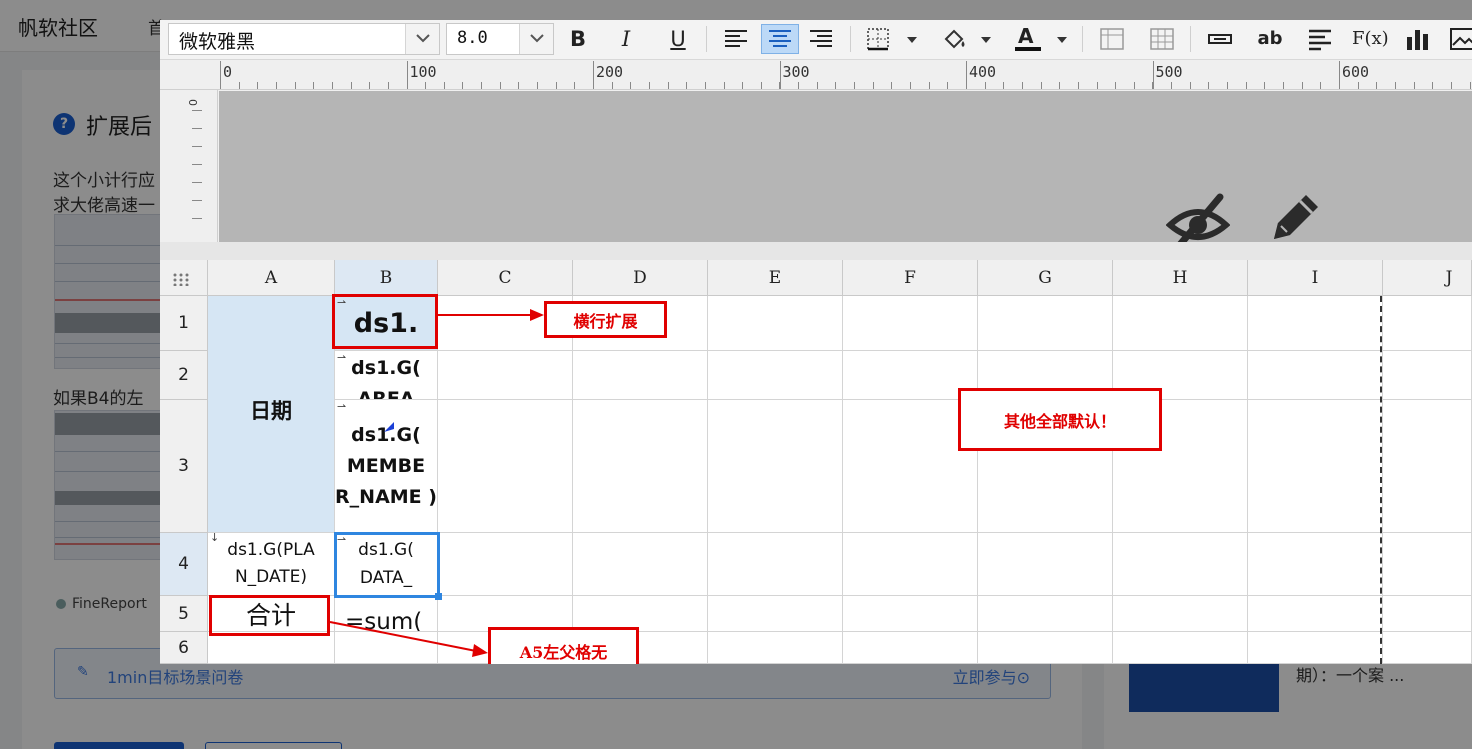 The image size is (1472, 749). Describe the element at coordinates (1370, 39) in the screenshot. I see `formula-button: F(x)` at that location.